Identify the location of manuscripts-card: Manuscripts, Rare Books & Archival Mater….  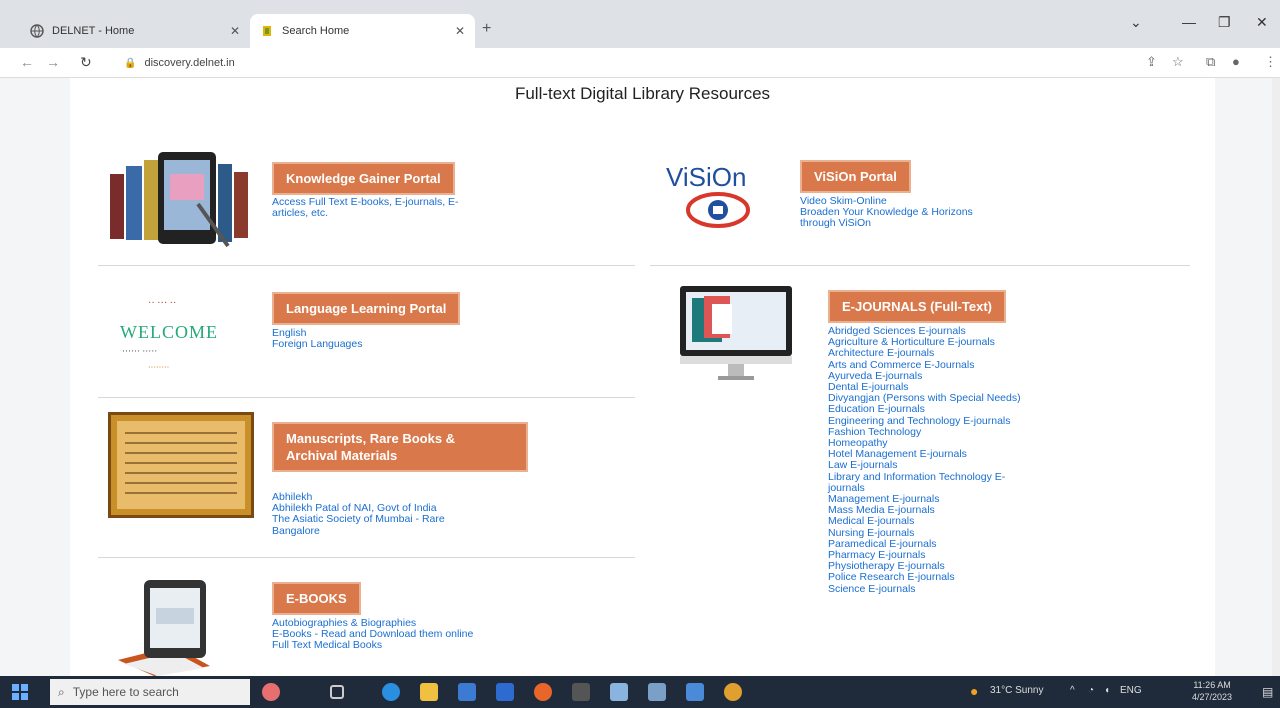
(366, 479).